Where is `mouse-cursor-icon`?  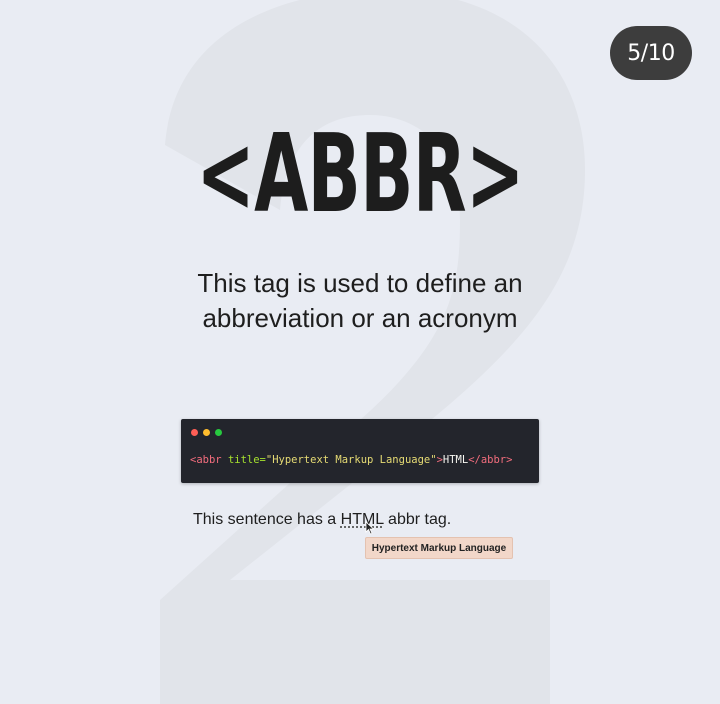
mouse-cursor-icon is located at coordinates (370, 528).